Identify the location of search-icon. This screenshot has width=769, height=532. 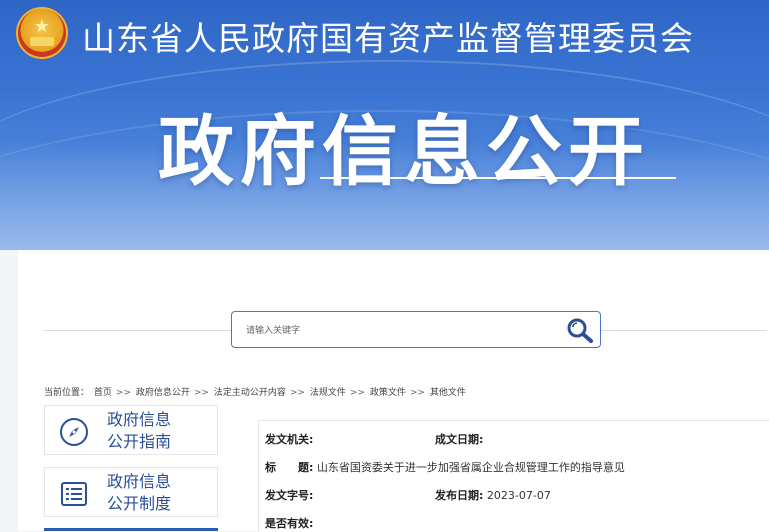
(580, 330).